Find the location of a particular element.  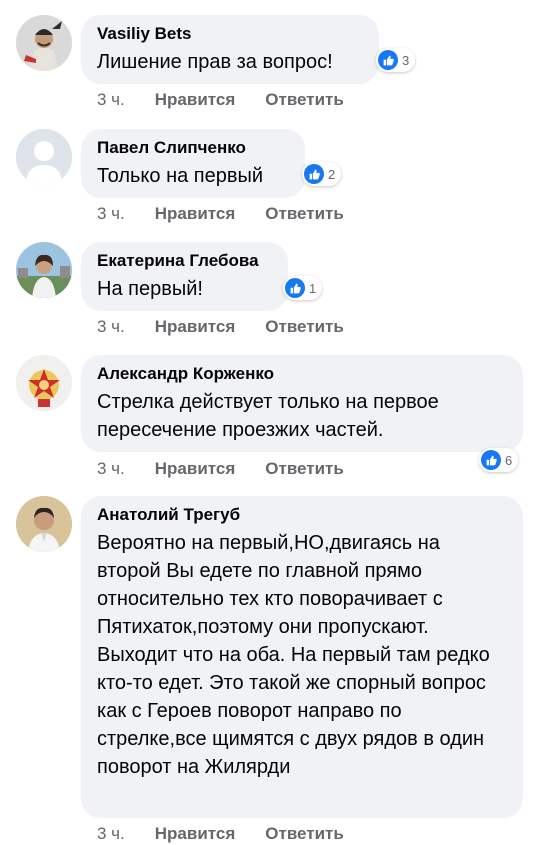

comment-author: Анатолий Трегуб is located at coordinates (302, 515).